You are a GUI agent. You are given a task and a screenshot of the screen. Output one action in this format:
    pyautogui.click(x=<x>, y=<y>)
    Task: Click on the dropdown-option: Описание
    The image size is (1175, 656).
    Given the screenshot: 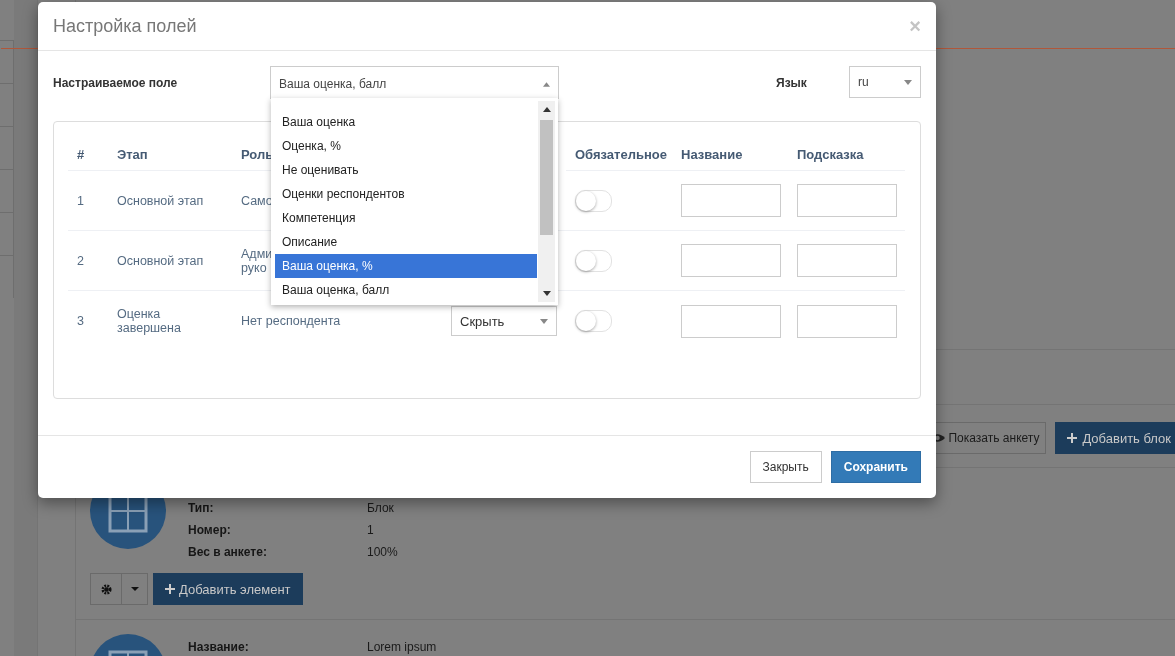 What is the action you would take?
    pyautogui.click(x=406, y=242)
    